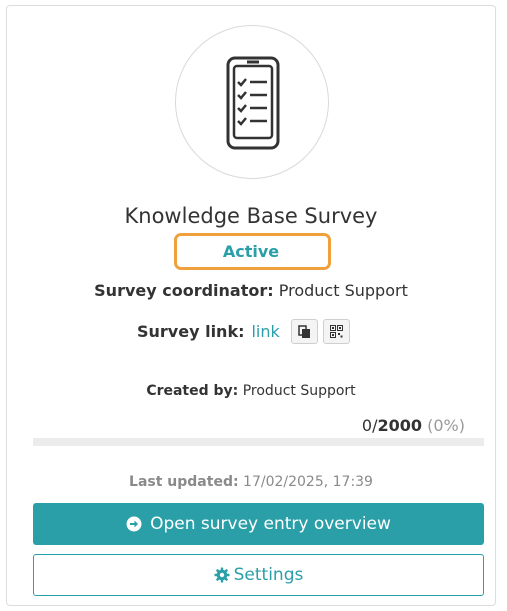 The height and width of the screenshot is (611, 507). Describe the element at coordinates (184, 290) in the screenshot. I see `coordinator-label: Survey coordinator:` at that location.